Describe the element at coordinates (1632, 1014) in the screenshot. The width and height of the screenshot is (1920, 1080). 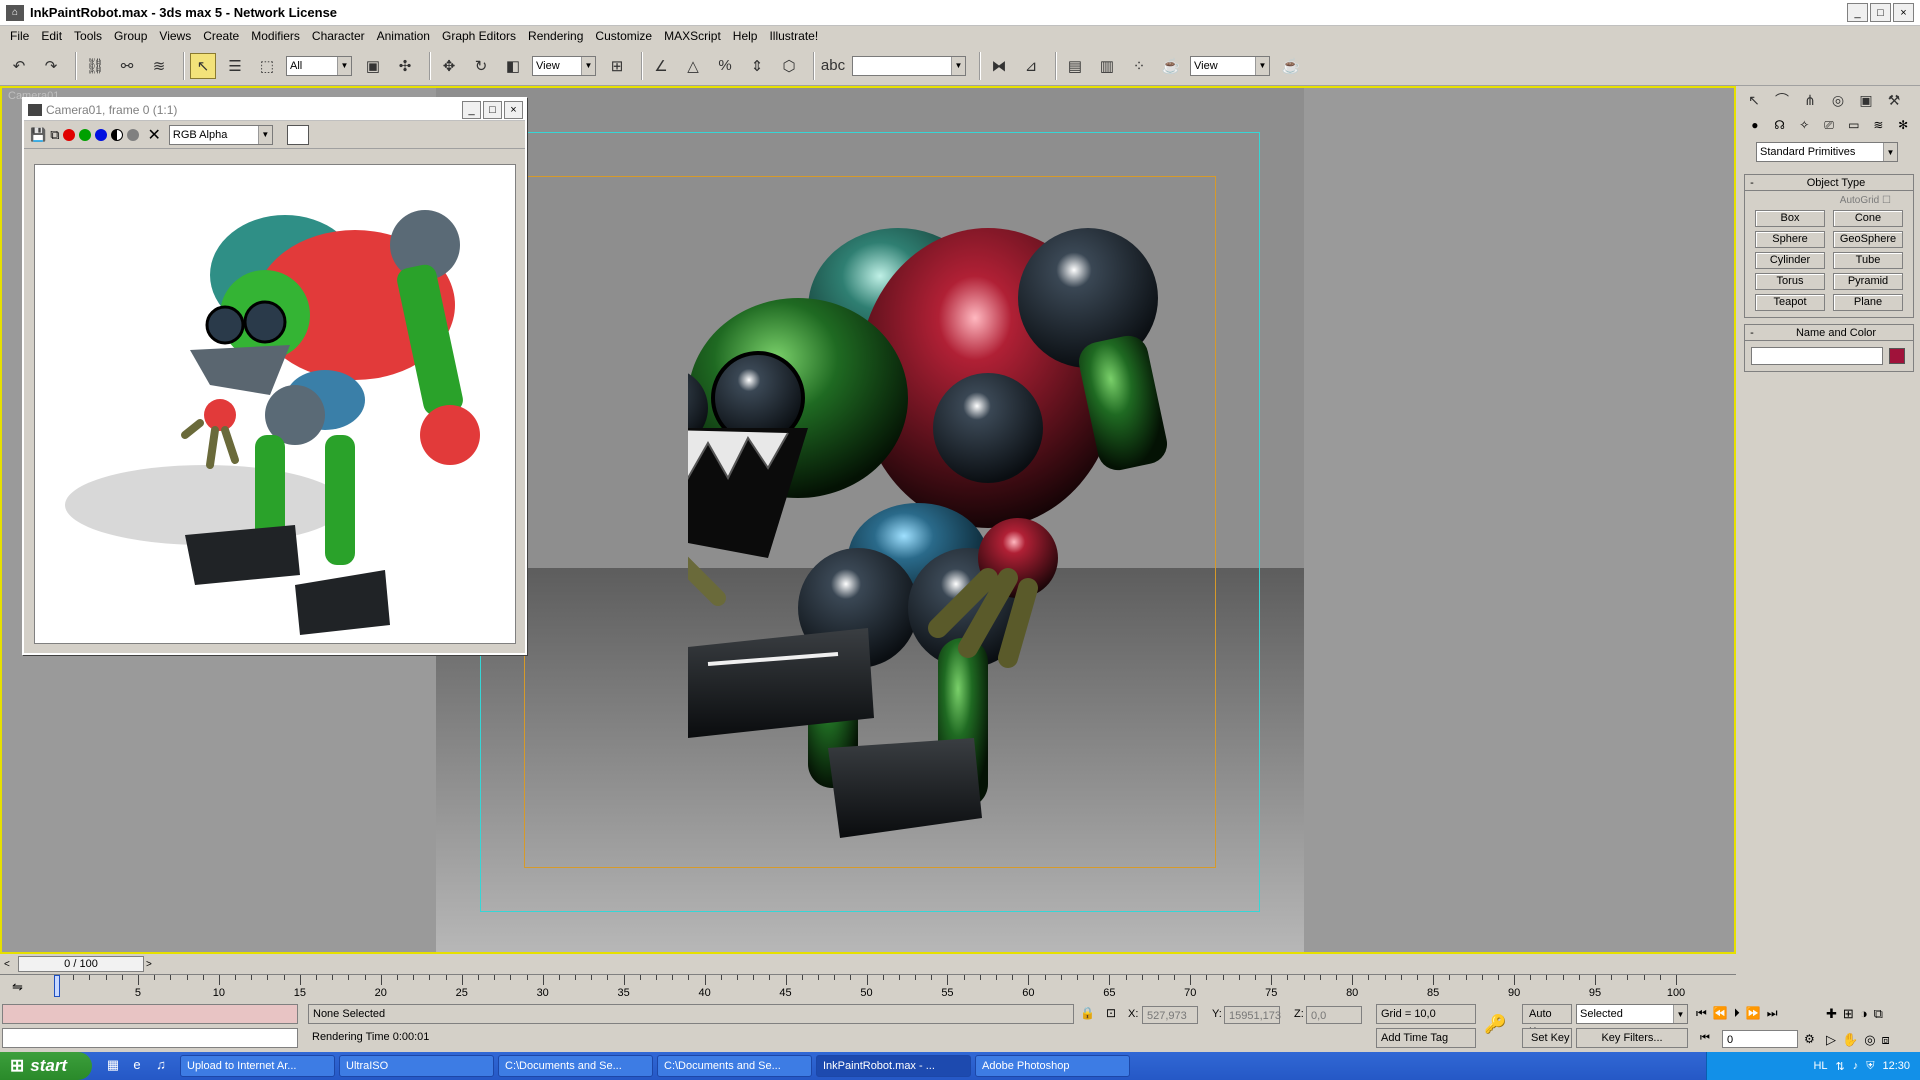
I see `key-mode-dropdown: Selected ▼` at that location.